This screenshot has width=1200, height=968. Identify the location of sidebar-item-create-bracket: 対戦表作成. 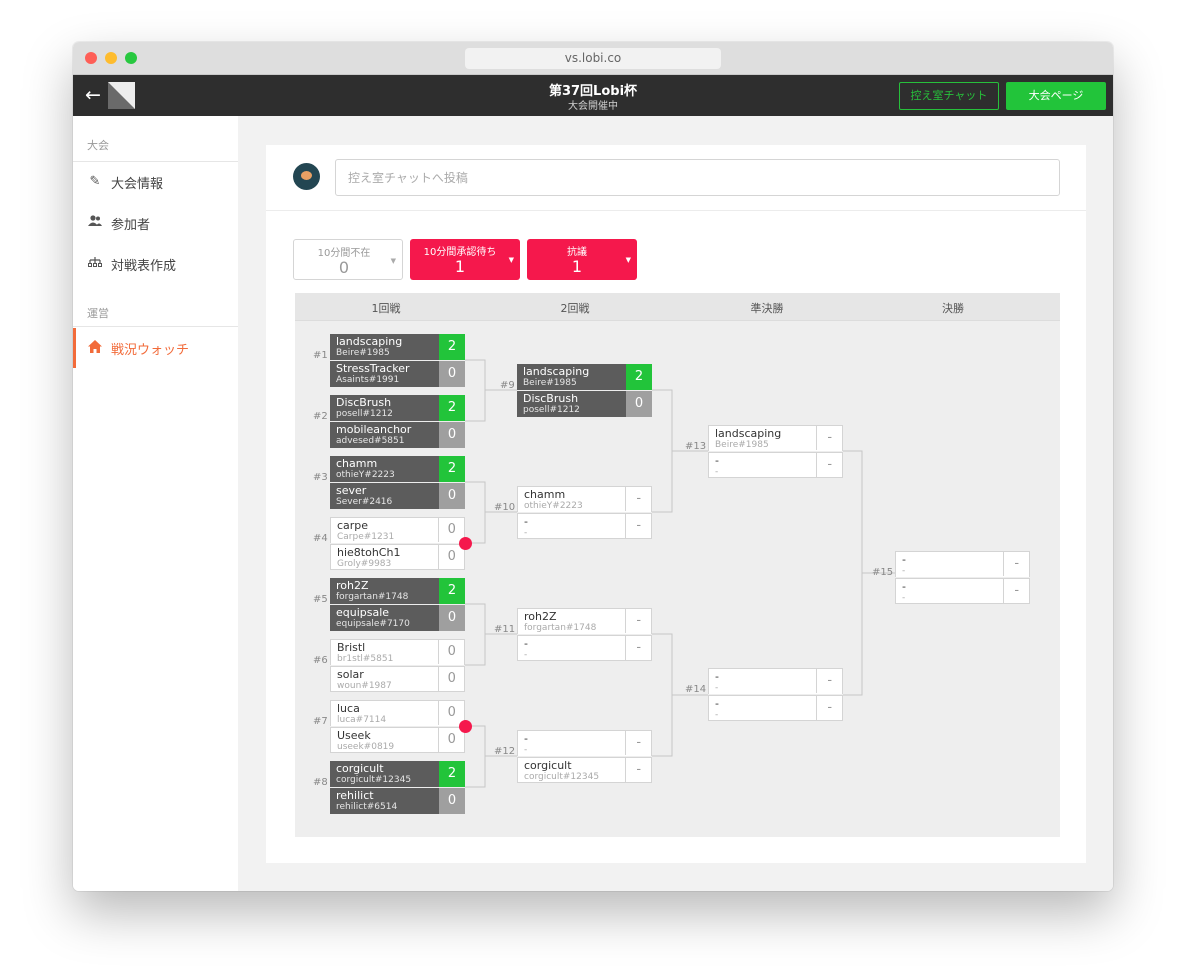
(155, 264).